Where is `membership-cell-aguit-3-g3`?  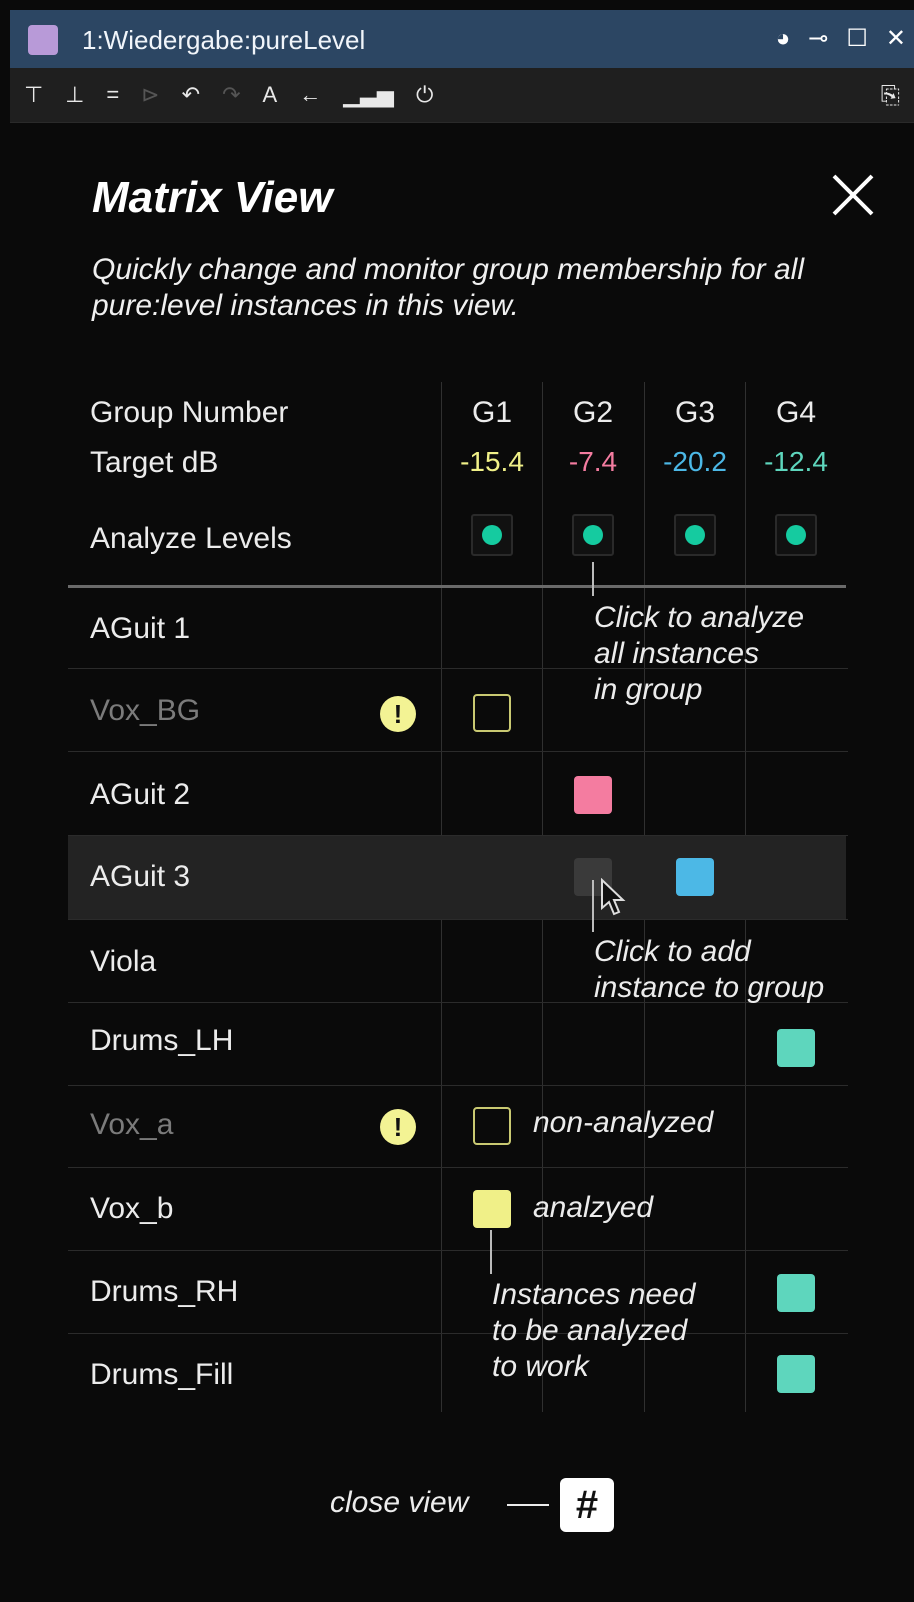
membership-cell-aguit-3-g3 is located at coordinates (695, 877).